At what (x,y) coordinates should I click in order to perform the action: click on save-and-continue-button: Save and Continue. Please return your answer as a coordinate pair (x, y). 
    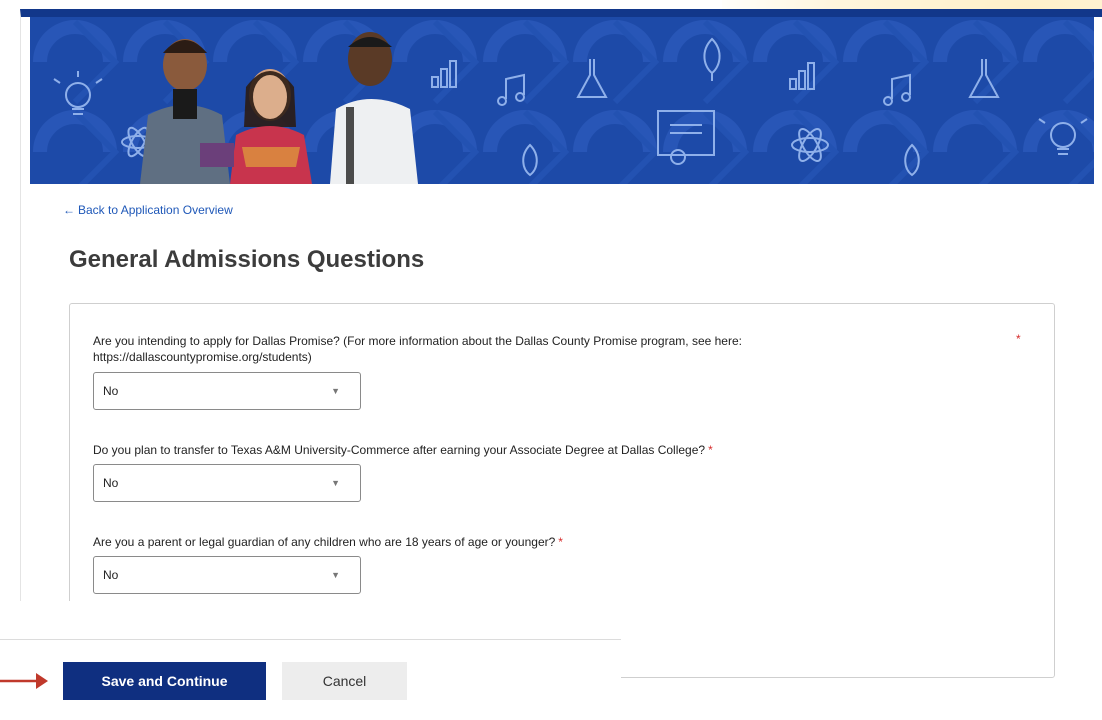
    Looking at the image, I should click on (164, 681).